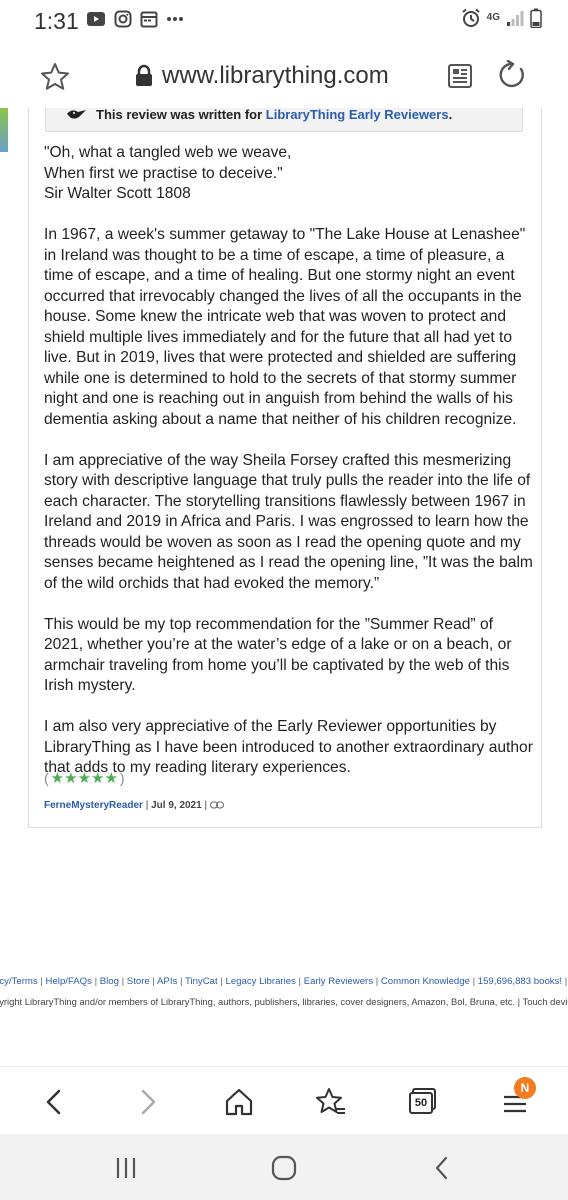  I want to click on footer-link: Legacy Libraries, so click(260, 981).